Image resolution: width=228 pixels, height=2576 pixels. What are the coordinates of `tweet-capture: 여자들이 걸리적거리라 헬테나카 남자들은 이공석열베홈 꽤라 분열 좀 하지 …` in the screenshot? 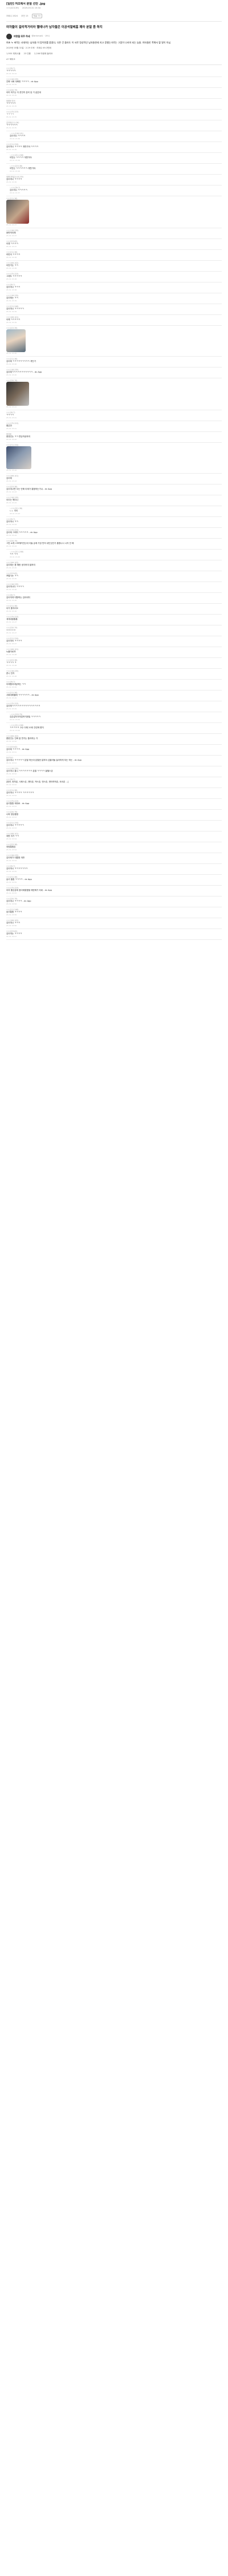 It's located at (114, 43).